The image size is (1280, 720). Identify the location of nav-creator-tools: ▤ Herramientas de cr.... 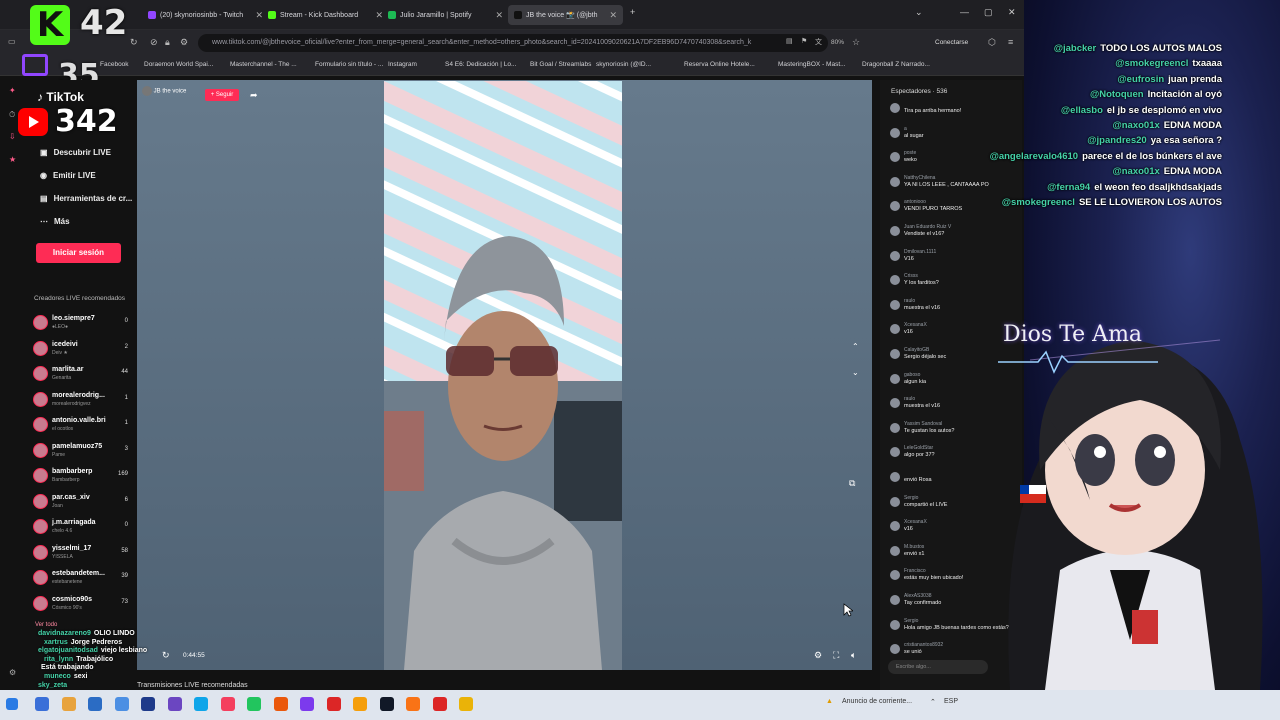
(86, 198).